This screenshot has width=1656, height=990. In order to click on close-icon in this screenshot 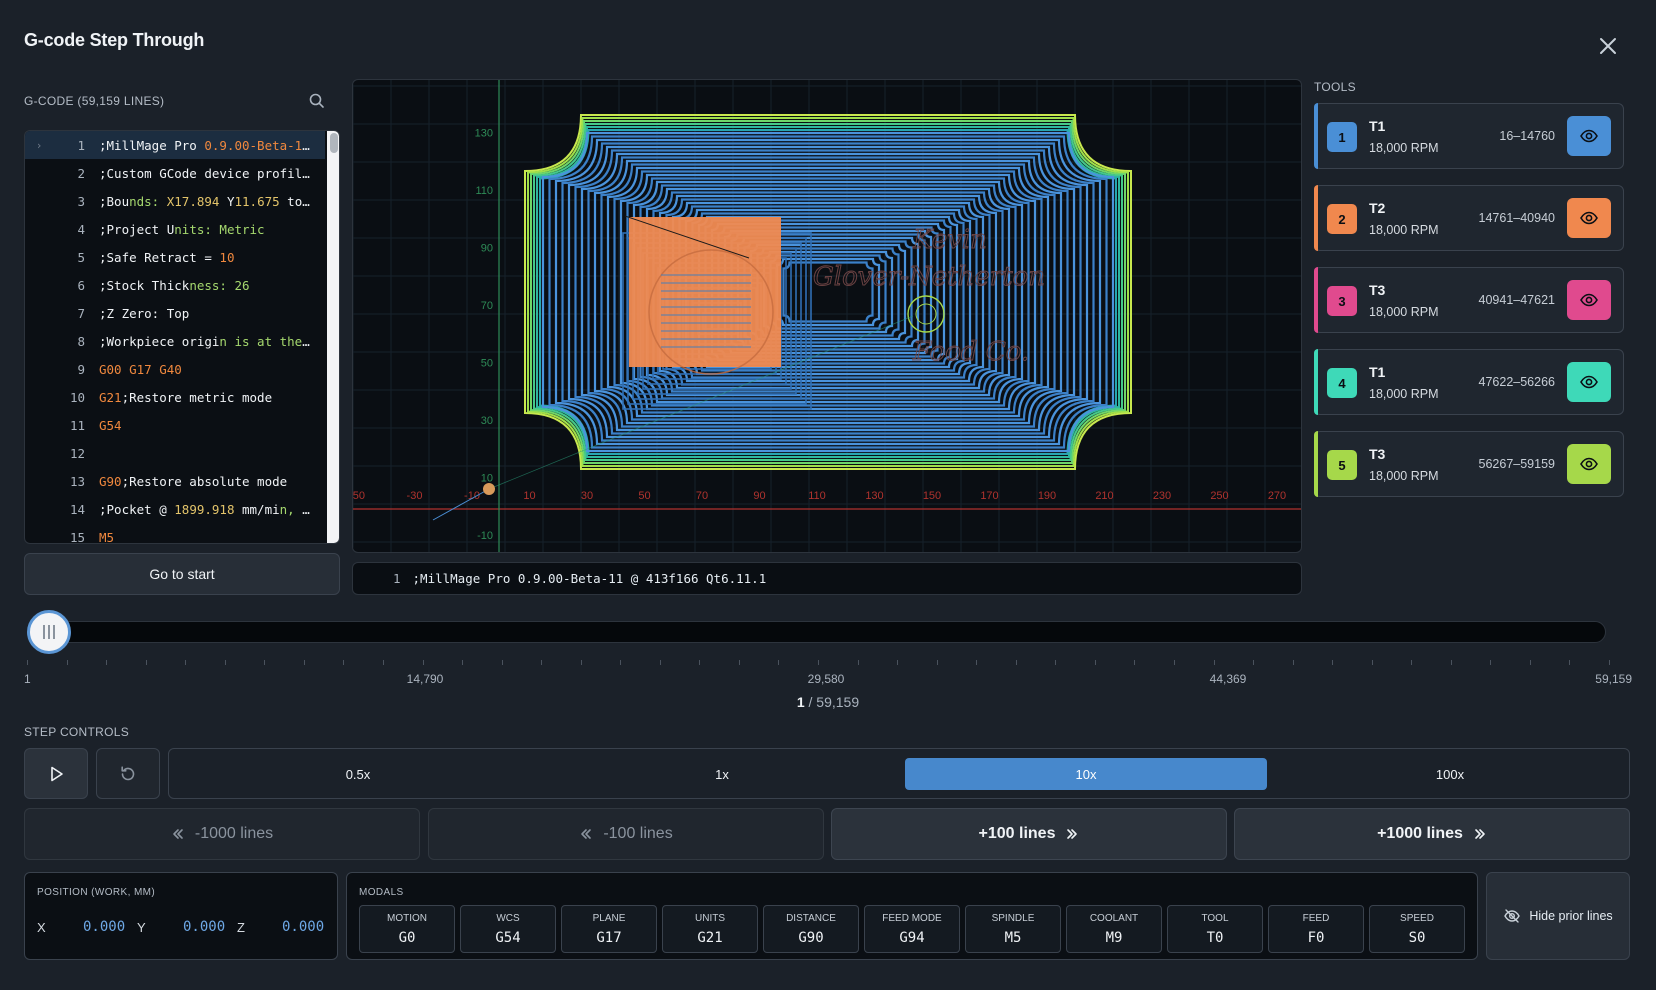, I will do `click(1608, 46)`.